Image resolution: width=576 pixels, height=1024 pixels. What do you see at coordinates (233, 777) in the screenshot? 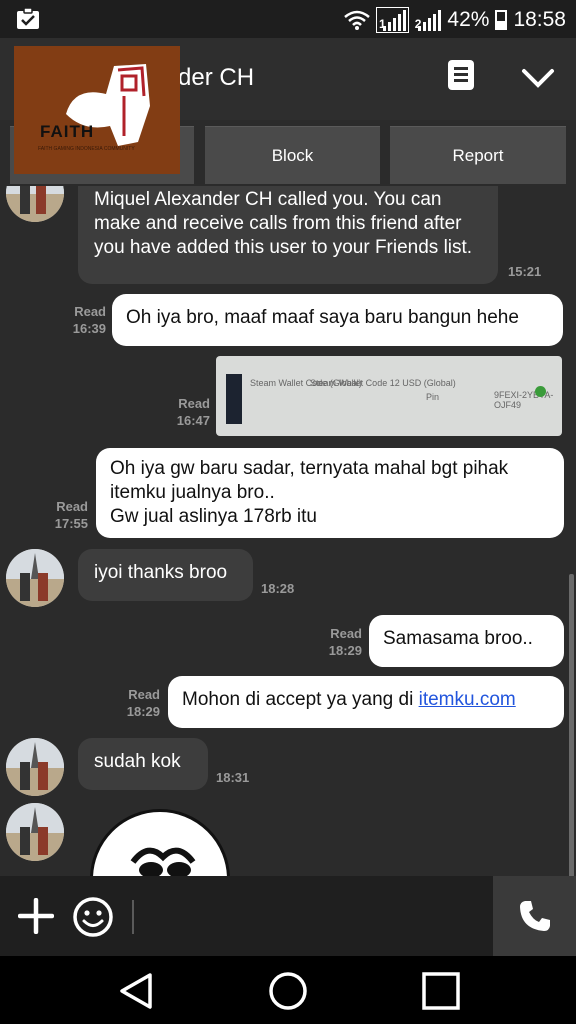
I see `message-time: 18:31` at bounding box center [233, 777].